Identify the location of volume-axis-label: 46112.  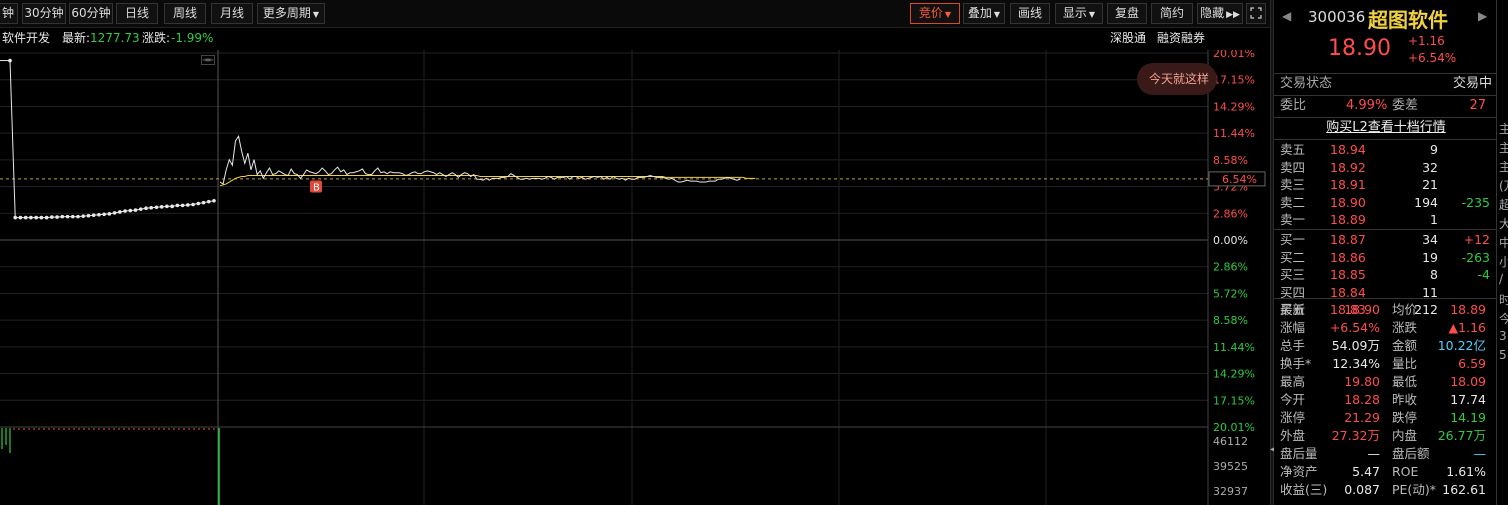
(1230, 441).